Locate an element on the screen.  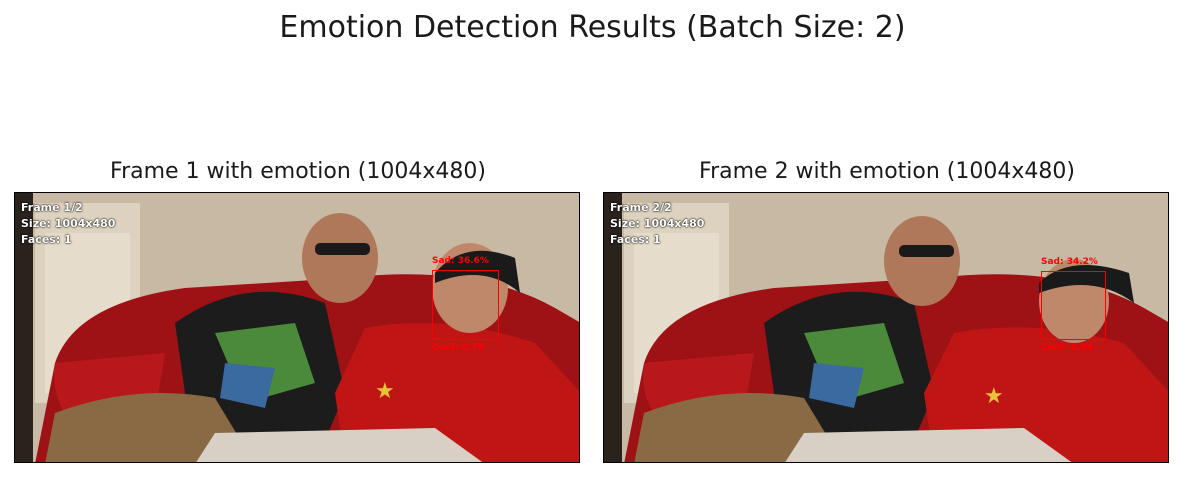
frame-1-info-overlay: Frame 1/2 Size: 1004x480 Faces: 1 is located at coordinates (68, 224).